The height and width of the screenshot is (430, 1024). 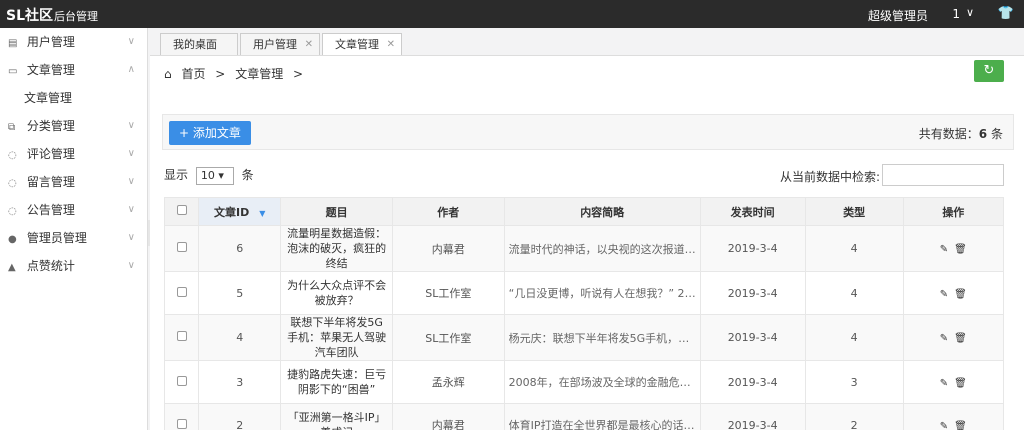 I want to click on sidebar-item-admins: ● 管理员管理 ∨, so click(x=73, y=238).